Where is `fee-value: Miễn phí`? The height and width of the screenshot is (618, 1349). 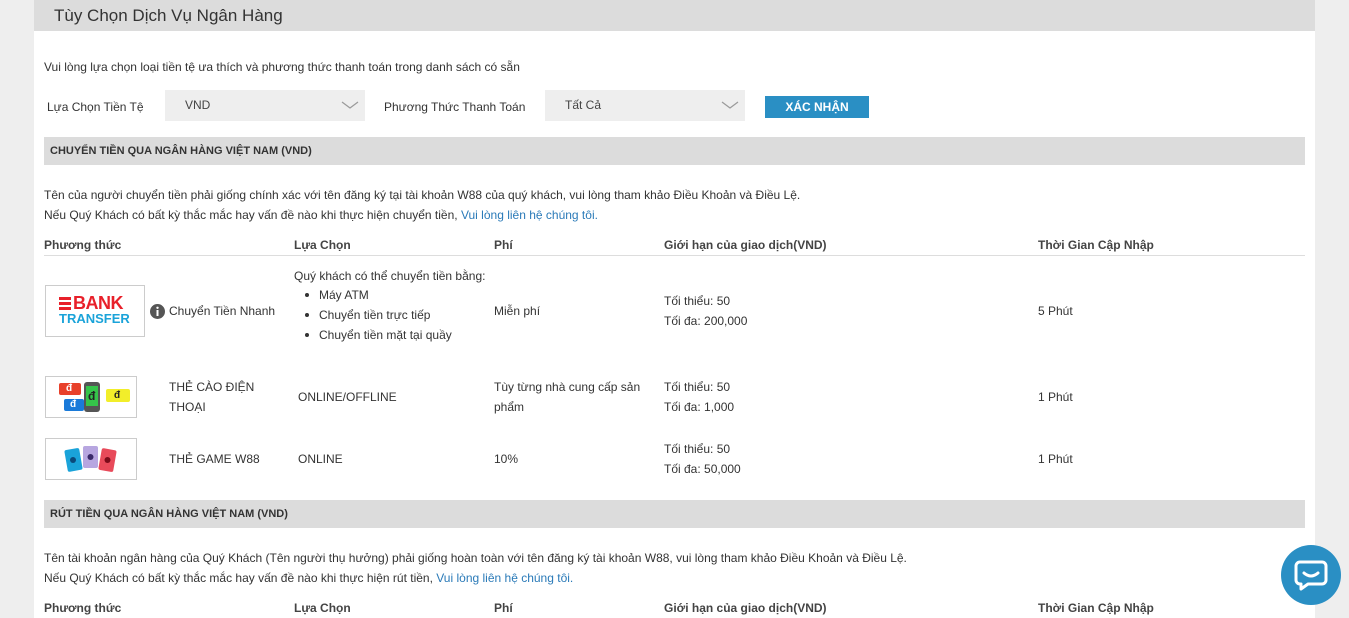
fee-value: Miễn phí is located at coordinates (517, 311).